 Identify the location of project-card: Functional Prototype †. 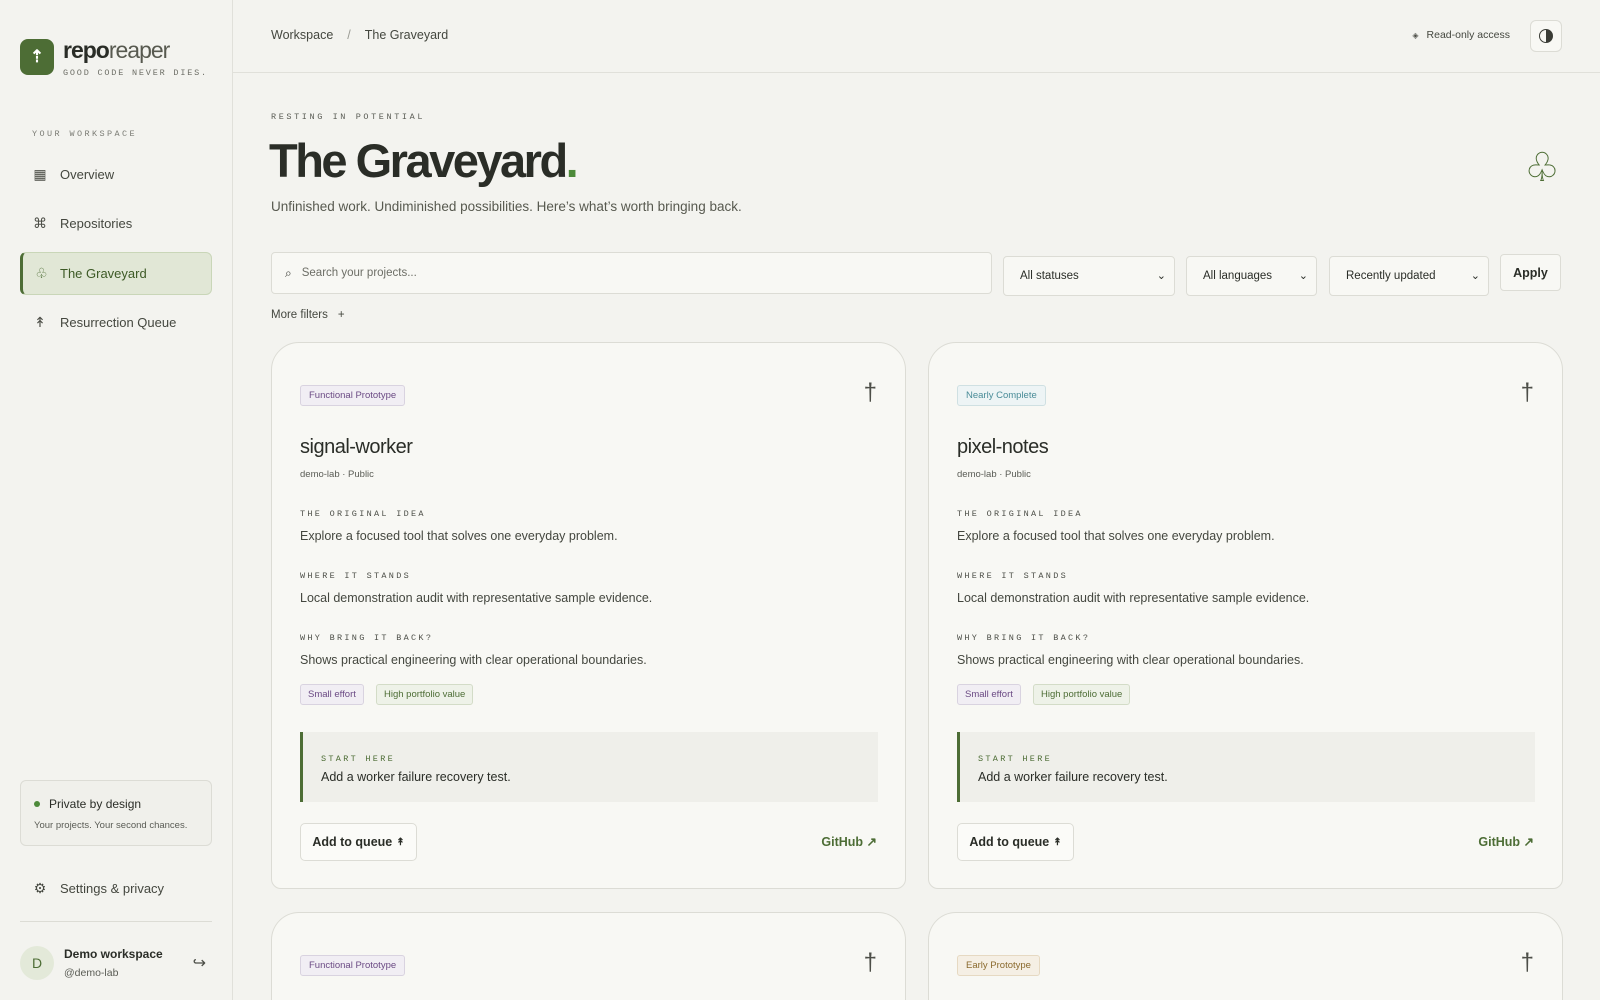
(588, 956).